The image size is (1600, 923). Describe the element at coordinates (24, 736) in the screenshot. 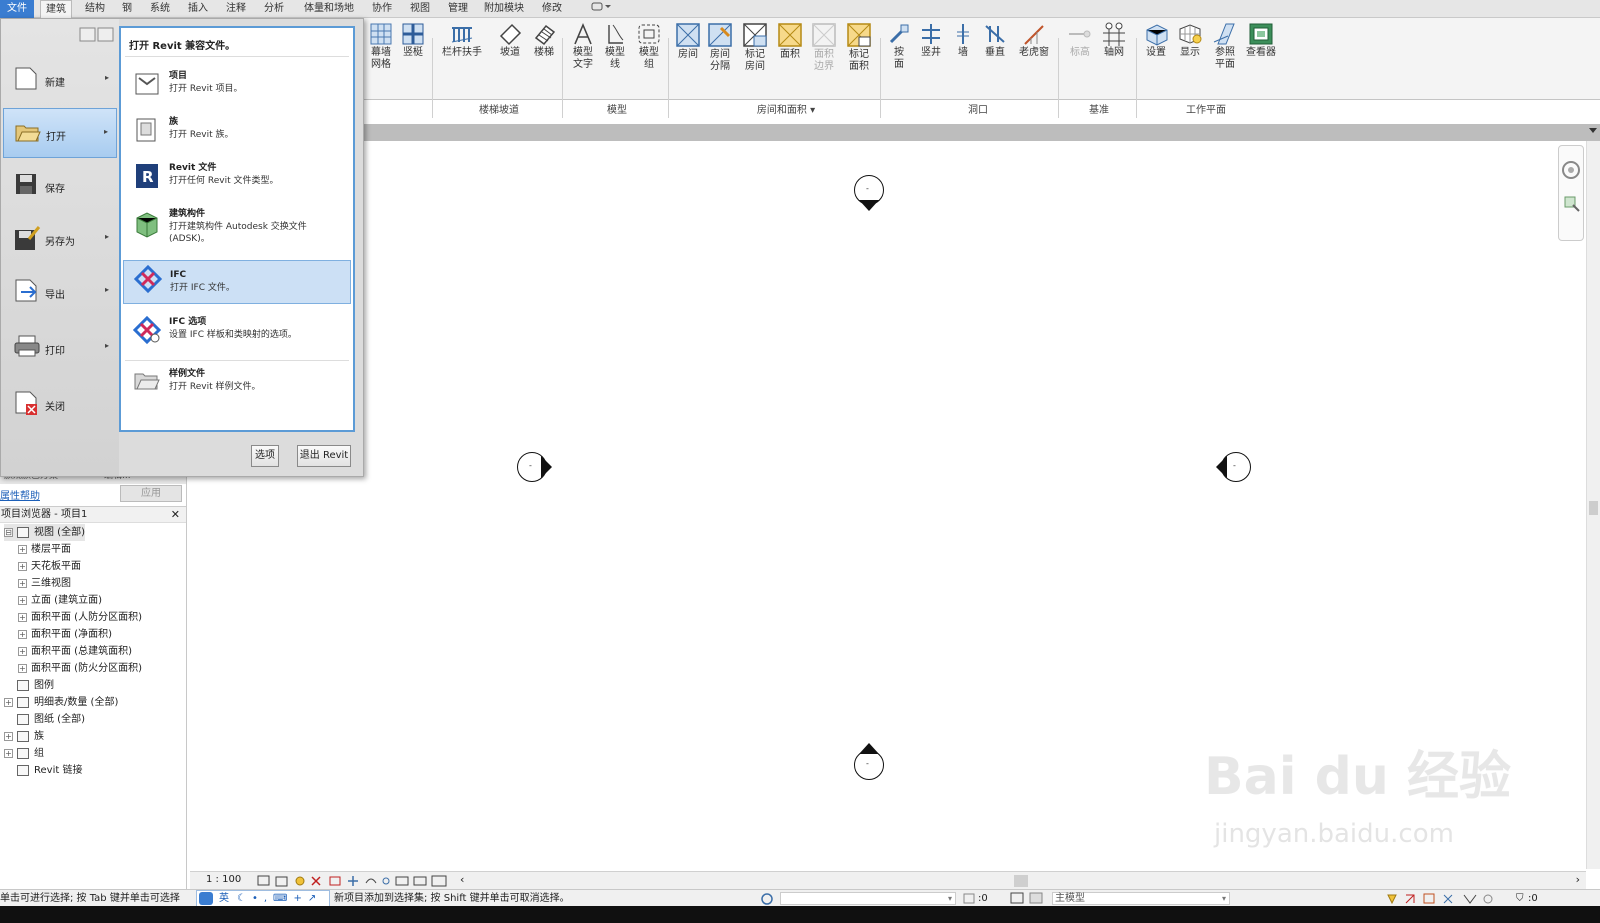

I see `browser-node: + 族` at that location.